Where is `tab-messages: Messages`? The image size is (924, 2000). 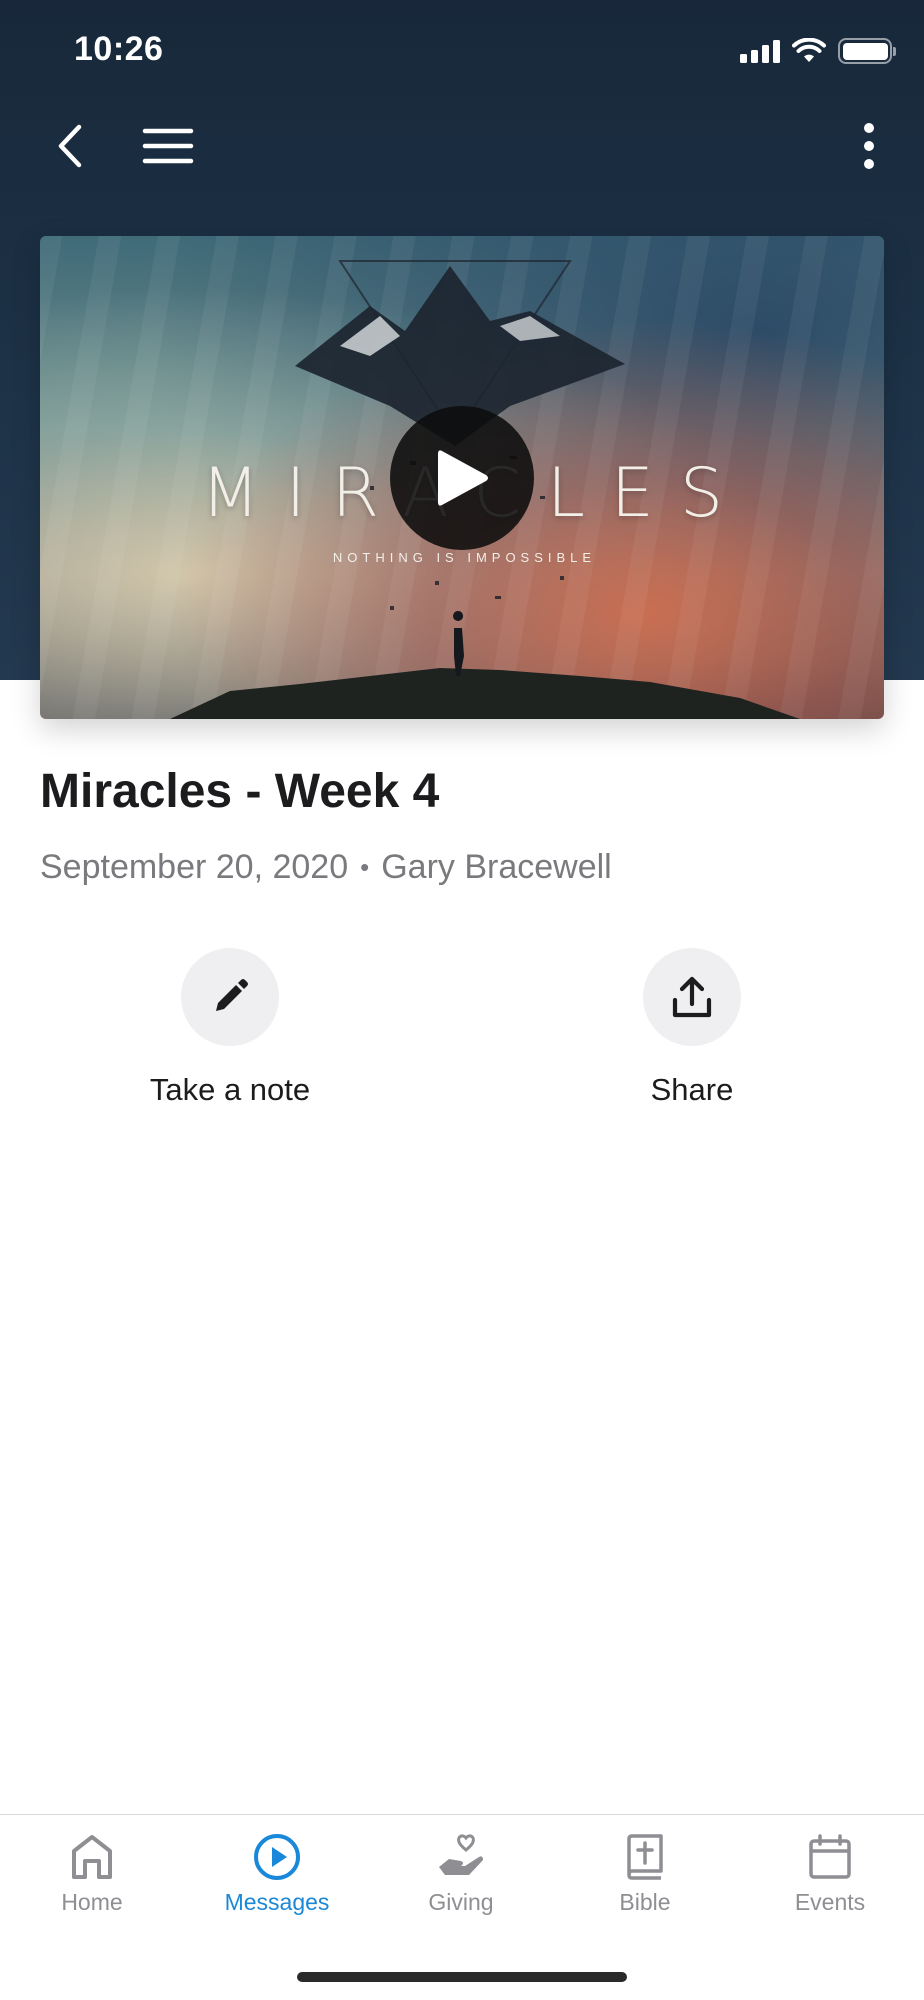
tab-messages: Messages is located at coordinates (277, 1874).